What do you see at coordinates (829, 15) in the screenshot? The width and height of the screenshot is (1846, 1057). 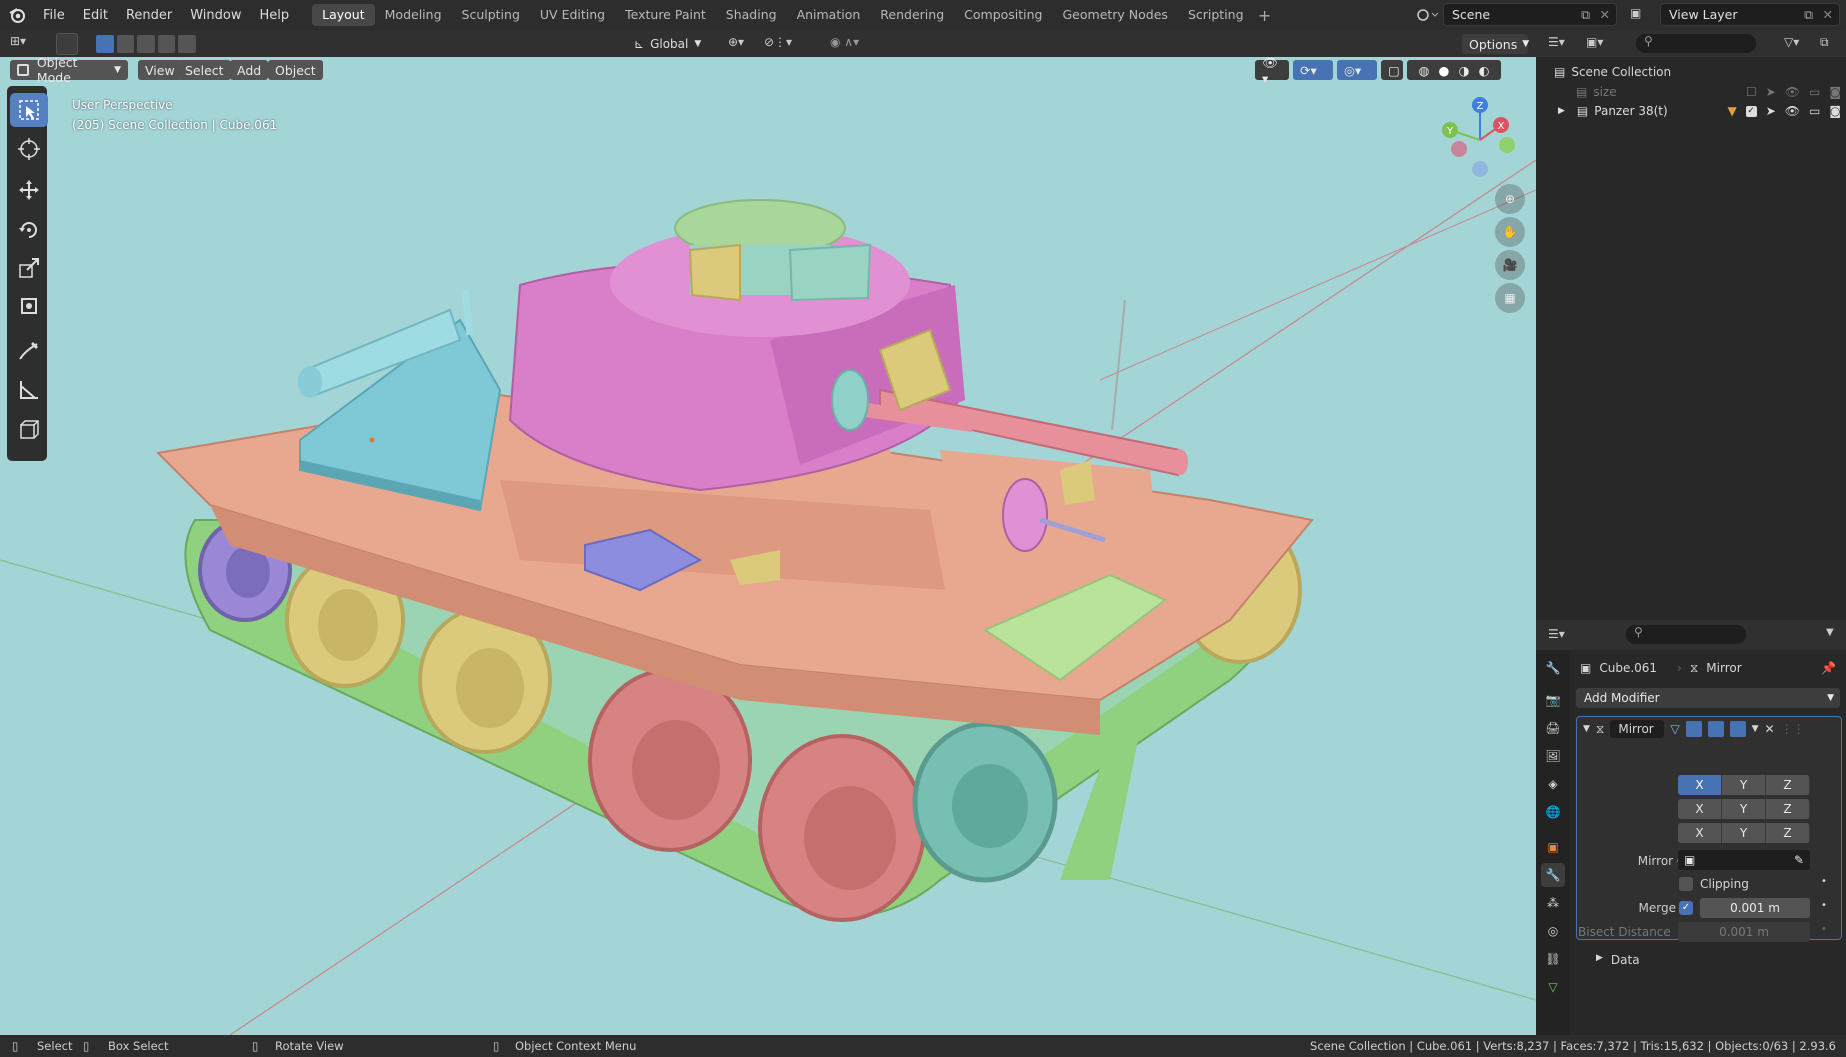 I see `tab-animation: Animation` at bounding box center [829, 15].